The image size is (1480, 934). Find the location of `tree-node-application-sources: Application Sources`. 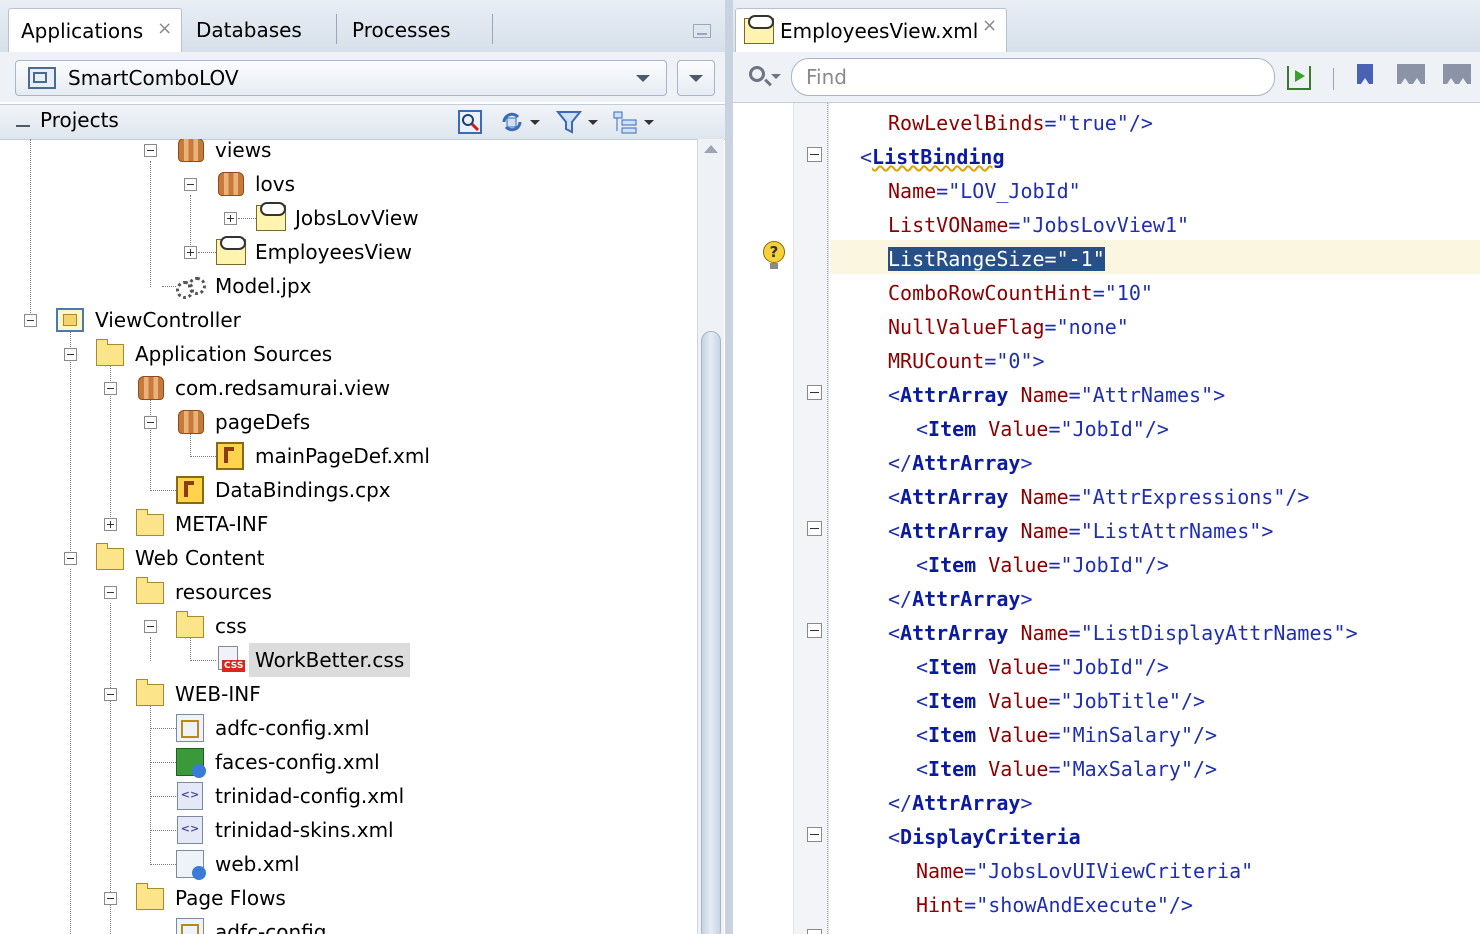

tree-node-application-sources: Application Sources is located at coordinates (348, 354).